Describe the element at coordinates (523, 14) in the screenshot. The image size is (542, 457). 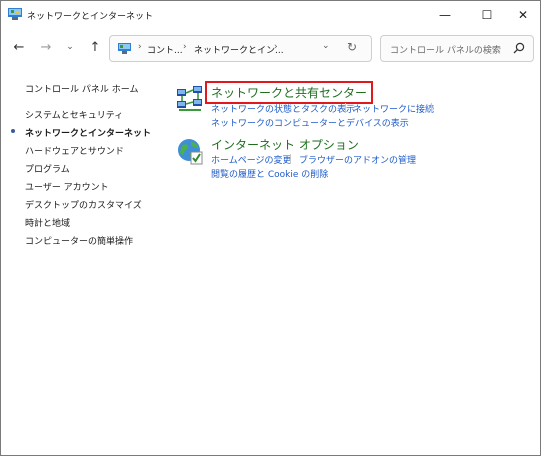
I see `close-button: ✕` at that location.